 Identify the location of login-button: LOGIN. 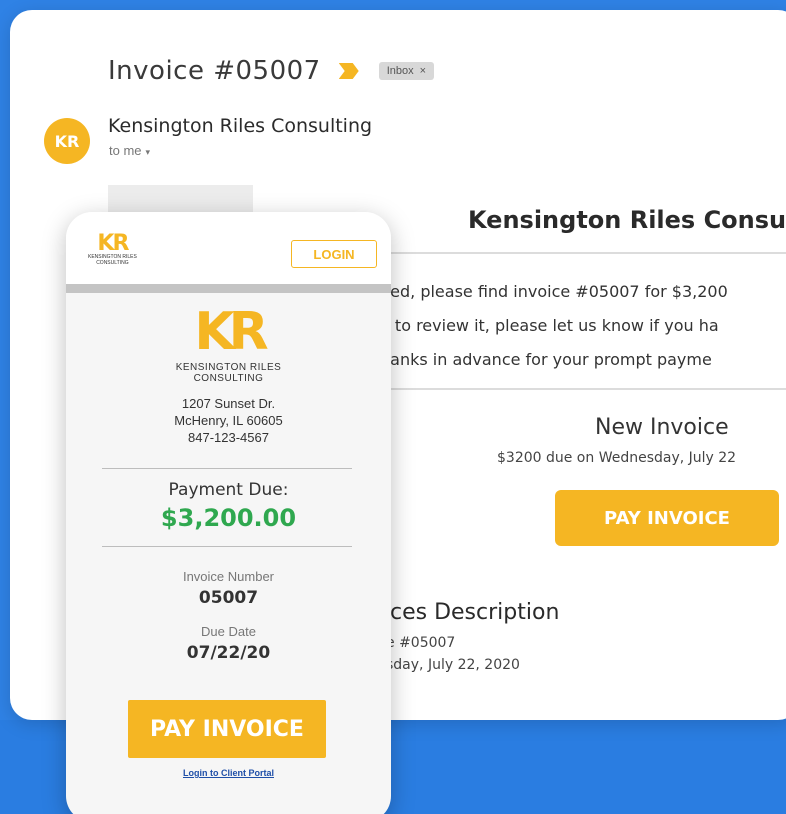
(334, 254).